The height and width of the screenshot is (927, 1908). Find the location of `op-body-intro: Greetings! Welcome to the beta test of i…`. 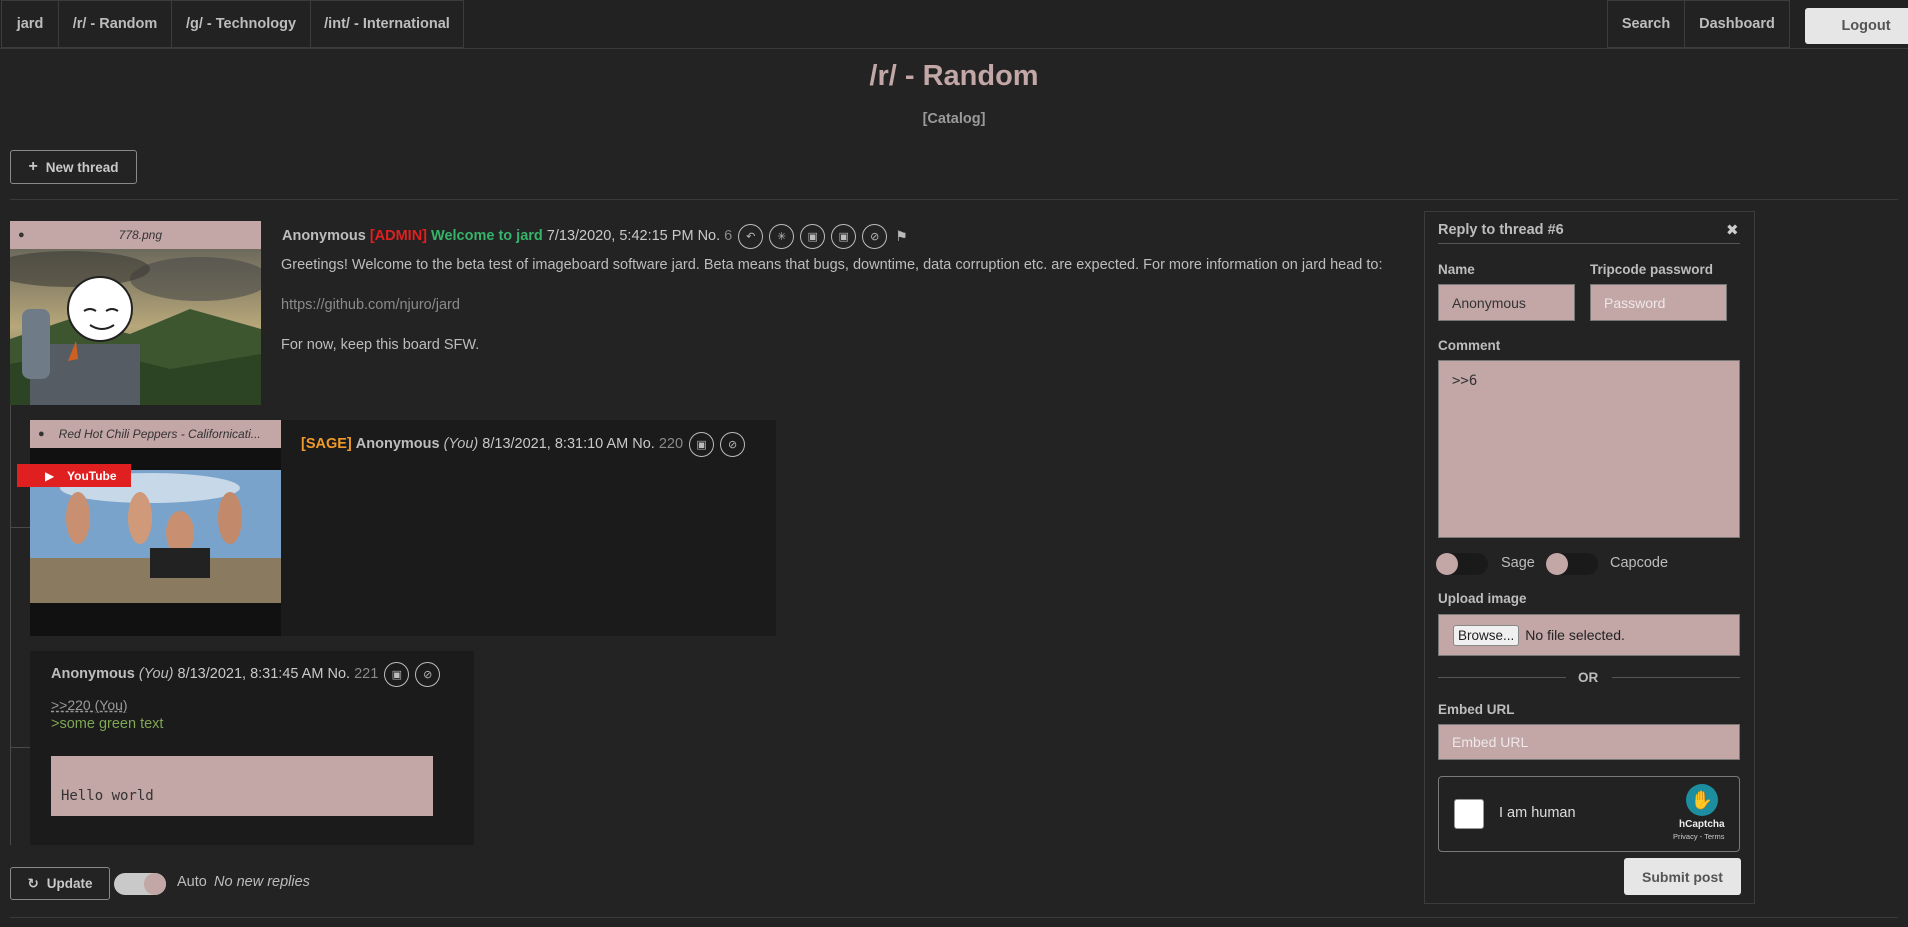

op-body-intro: Greetings! Welcome to the beta test of i… is located at coordinates (832, 265).